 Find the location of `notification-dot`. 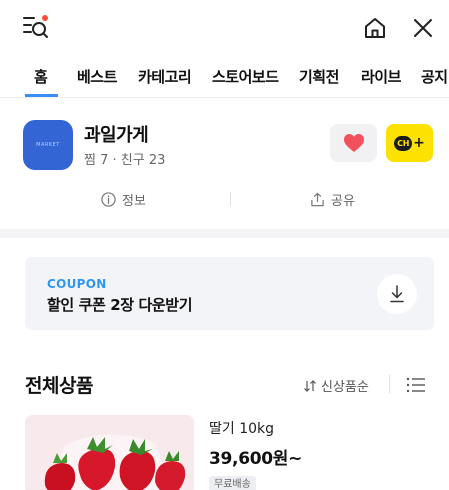

notification-dot is located at coordinates (45, 18).